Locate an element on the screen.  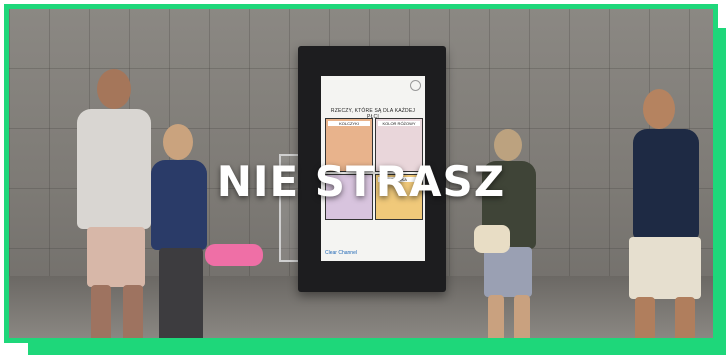
overlay-title: NIE STRASZ is located at coordinates (361, 181).